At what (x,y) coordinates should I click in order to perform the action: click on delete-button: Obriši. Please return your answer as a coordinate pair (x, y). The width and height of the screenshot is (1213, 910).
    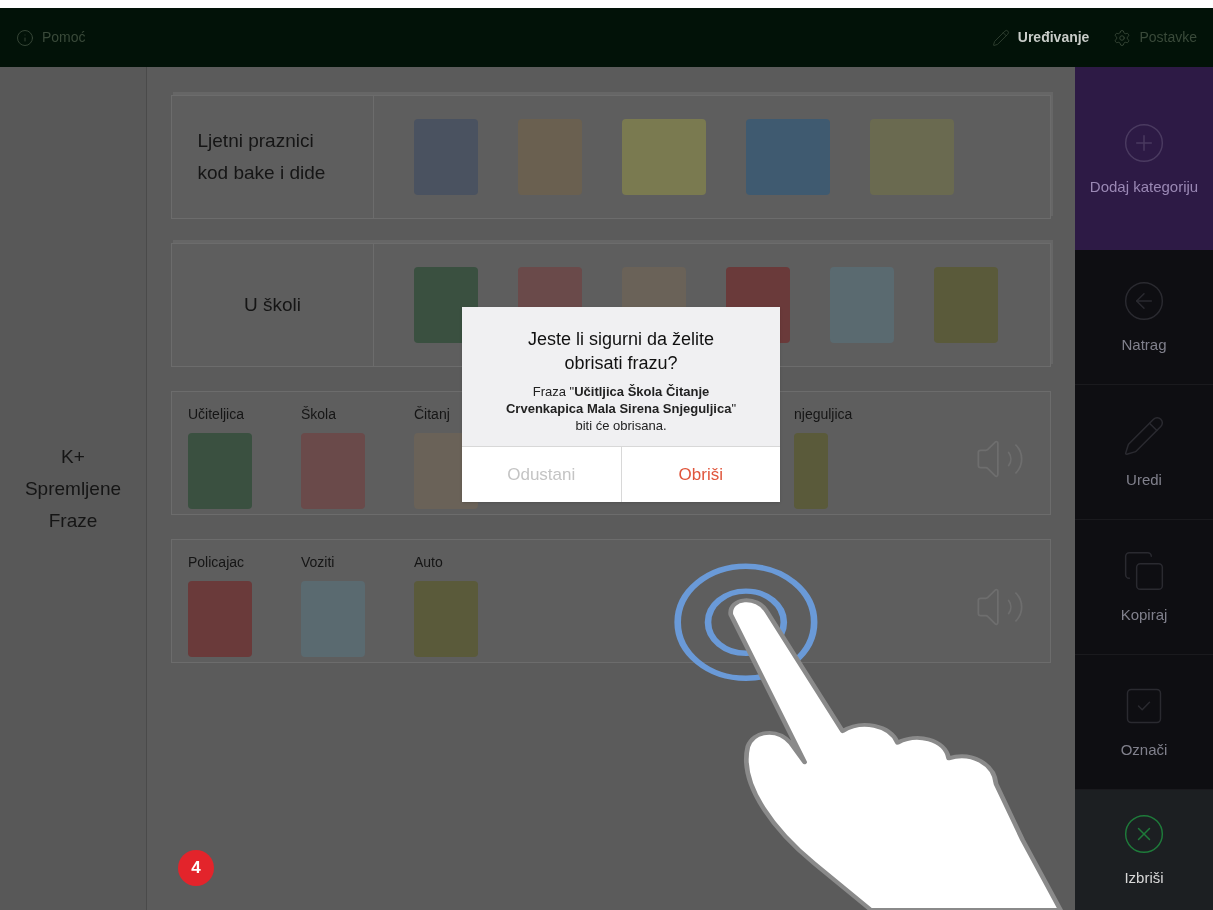
    Looking at the image, I should click on (700, 474).